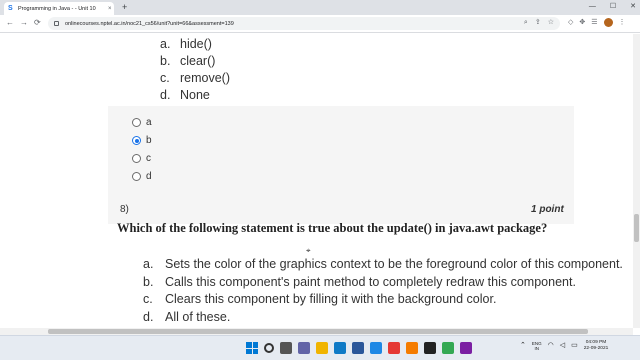 The image size is (640, 360). I want to click on store-icon, so click(358, 348).